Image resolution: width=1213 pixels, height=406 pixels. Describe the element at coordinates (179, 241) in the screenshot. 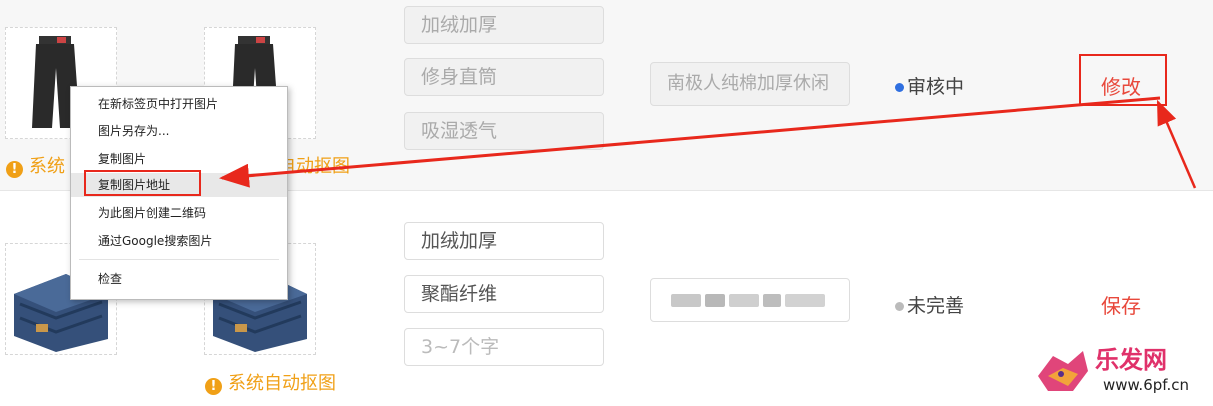

I see `menu-item-search-google: 通过Google搜索图片` at that location.